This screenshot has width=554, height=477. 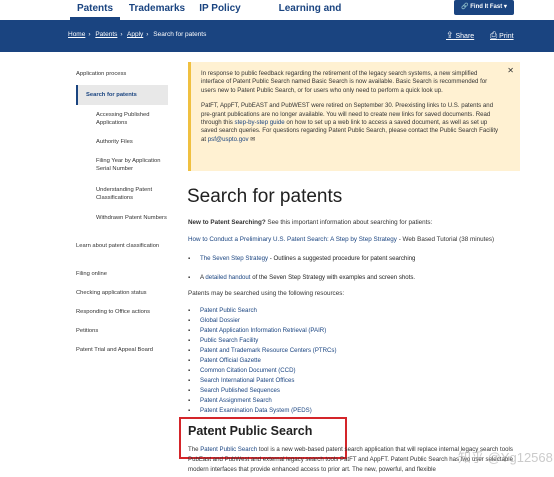 I want to click on print-icon: ⎙, so click(x=494, y=35).